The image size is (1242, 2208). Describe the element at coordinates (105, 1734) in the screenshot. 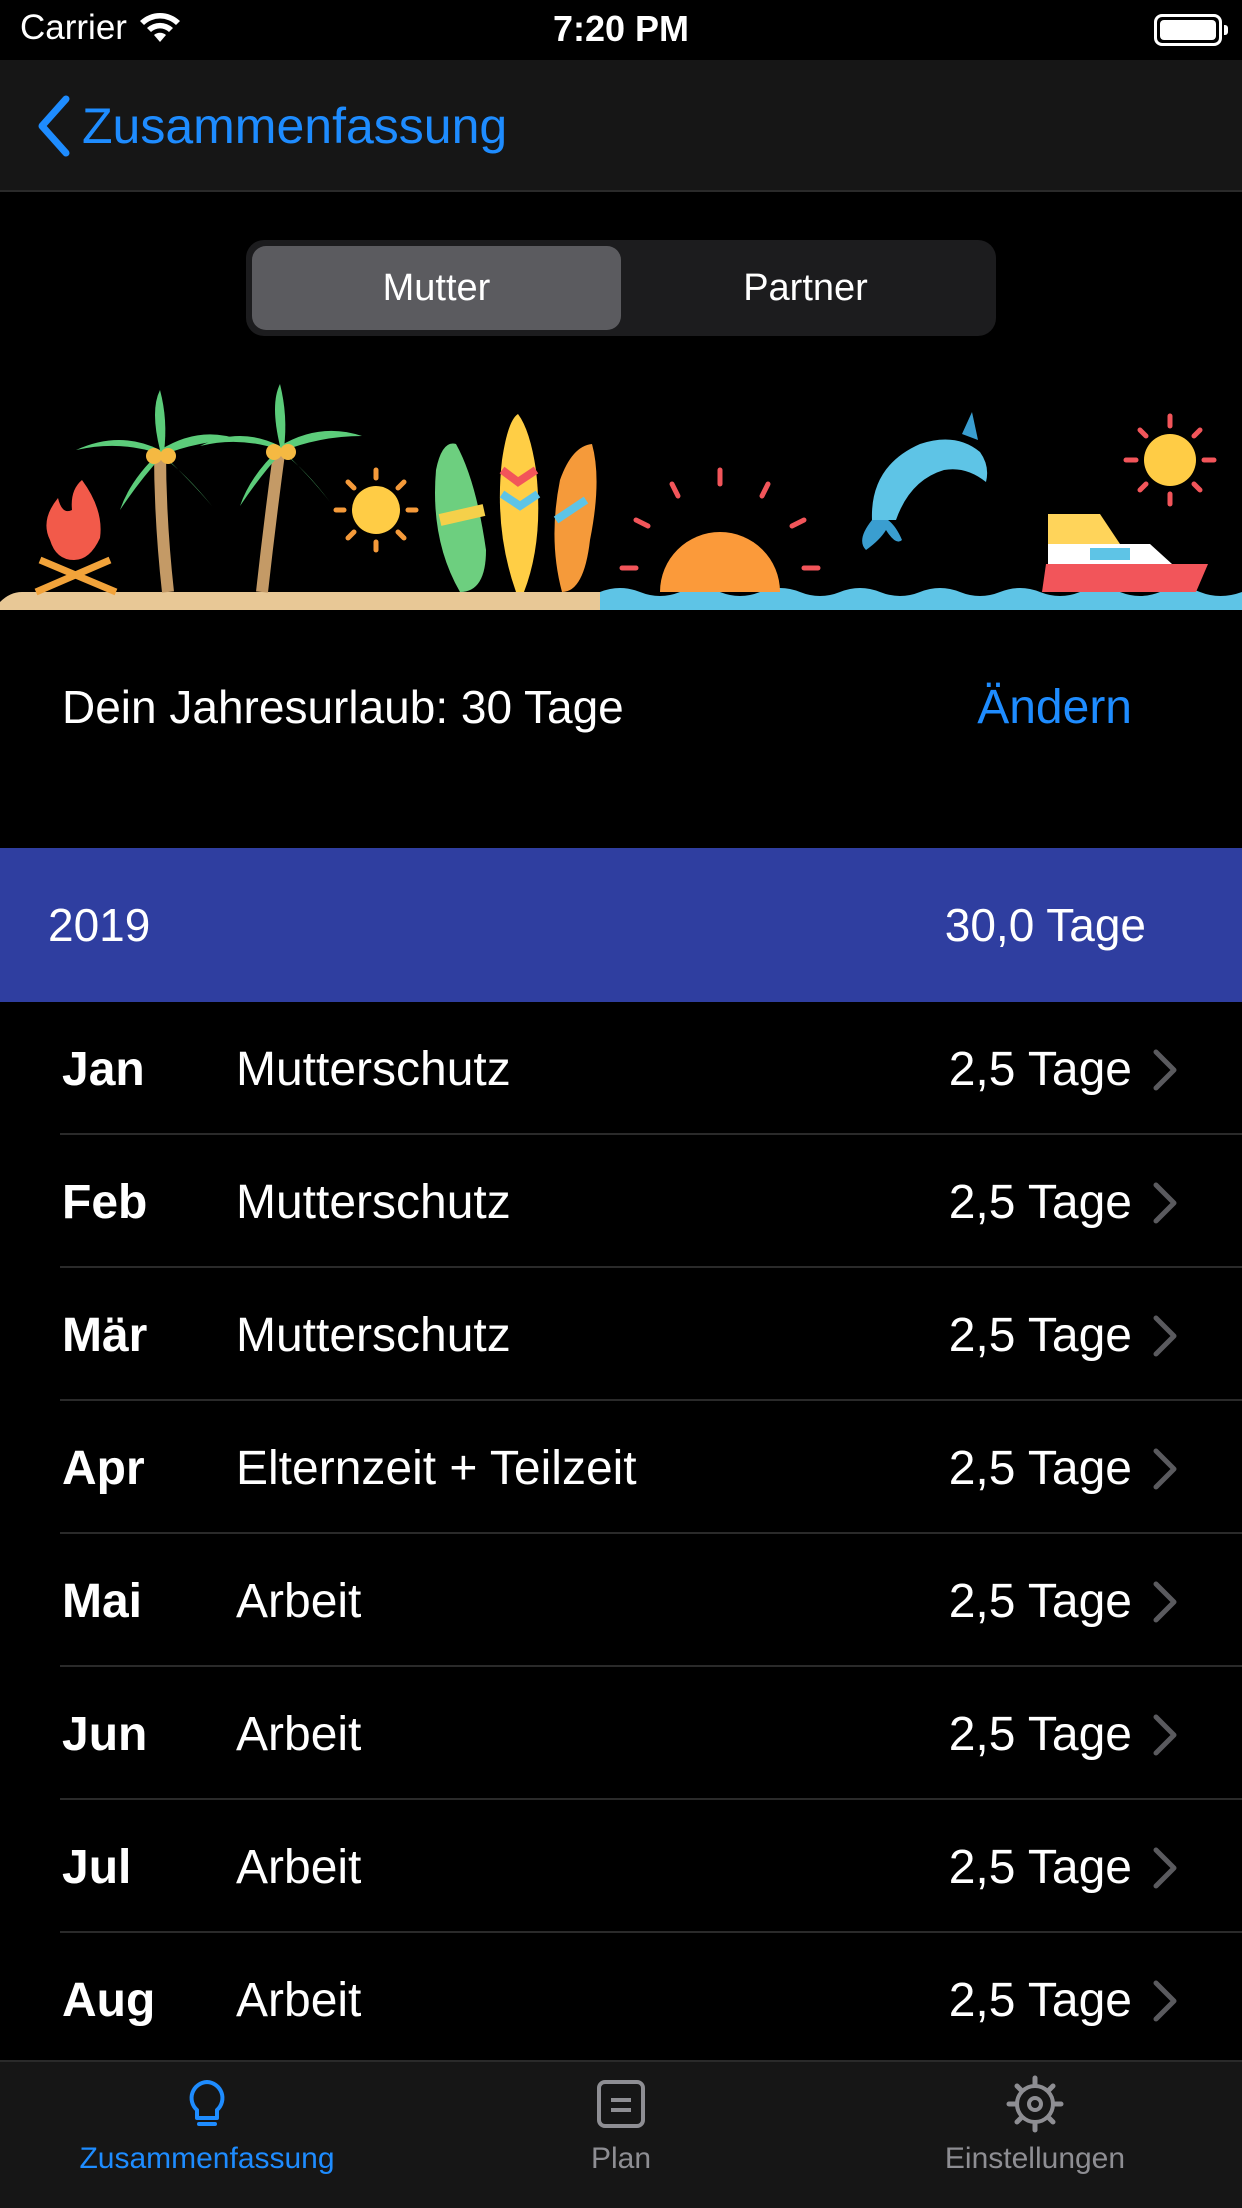

I see `month-name: Jun` at that location.